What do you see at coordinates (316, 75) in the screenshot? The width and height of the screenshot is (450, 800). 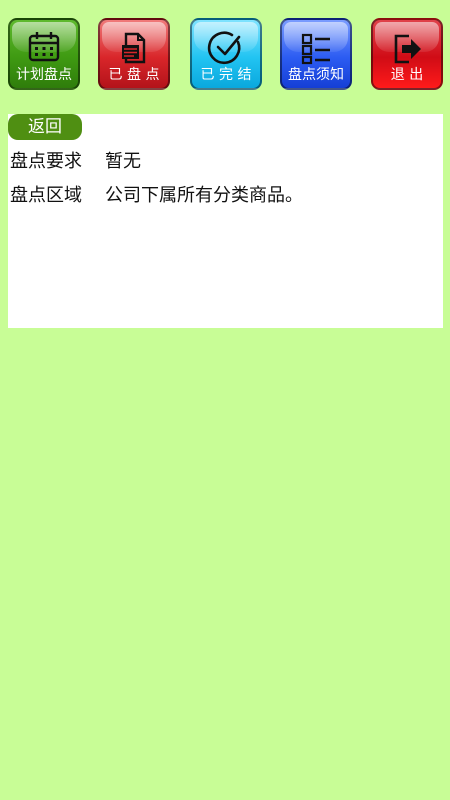 I see `inventory-notice-label: 盘点须知` at bounding box center [316, 75].